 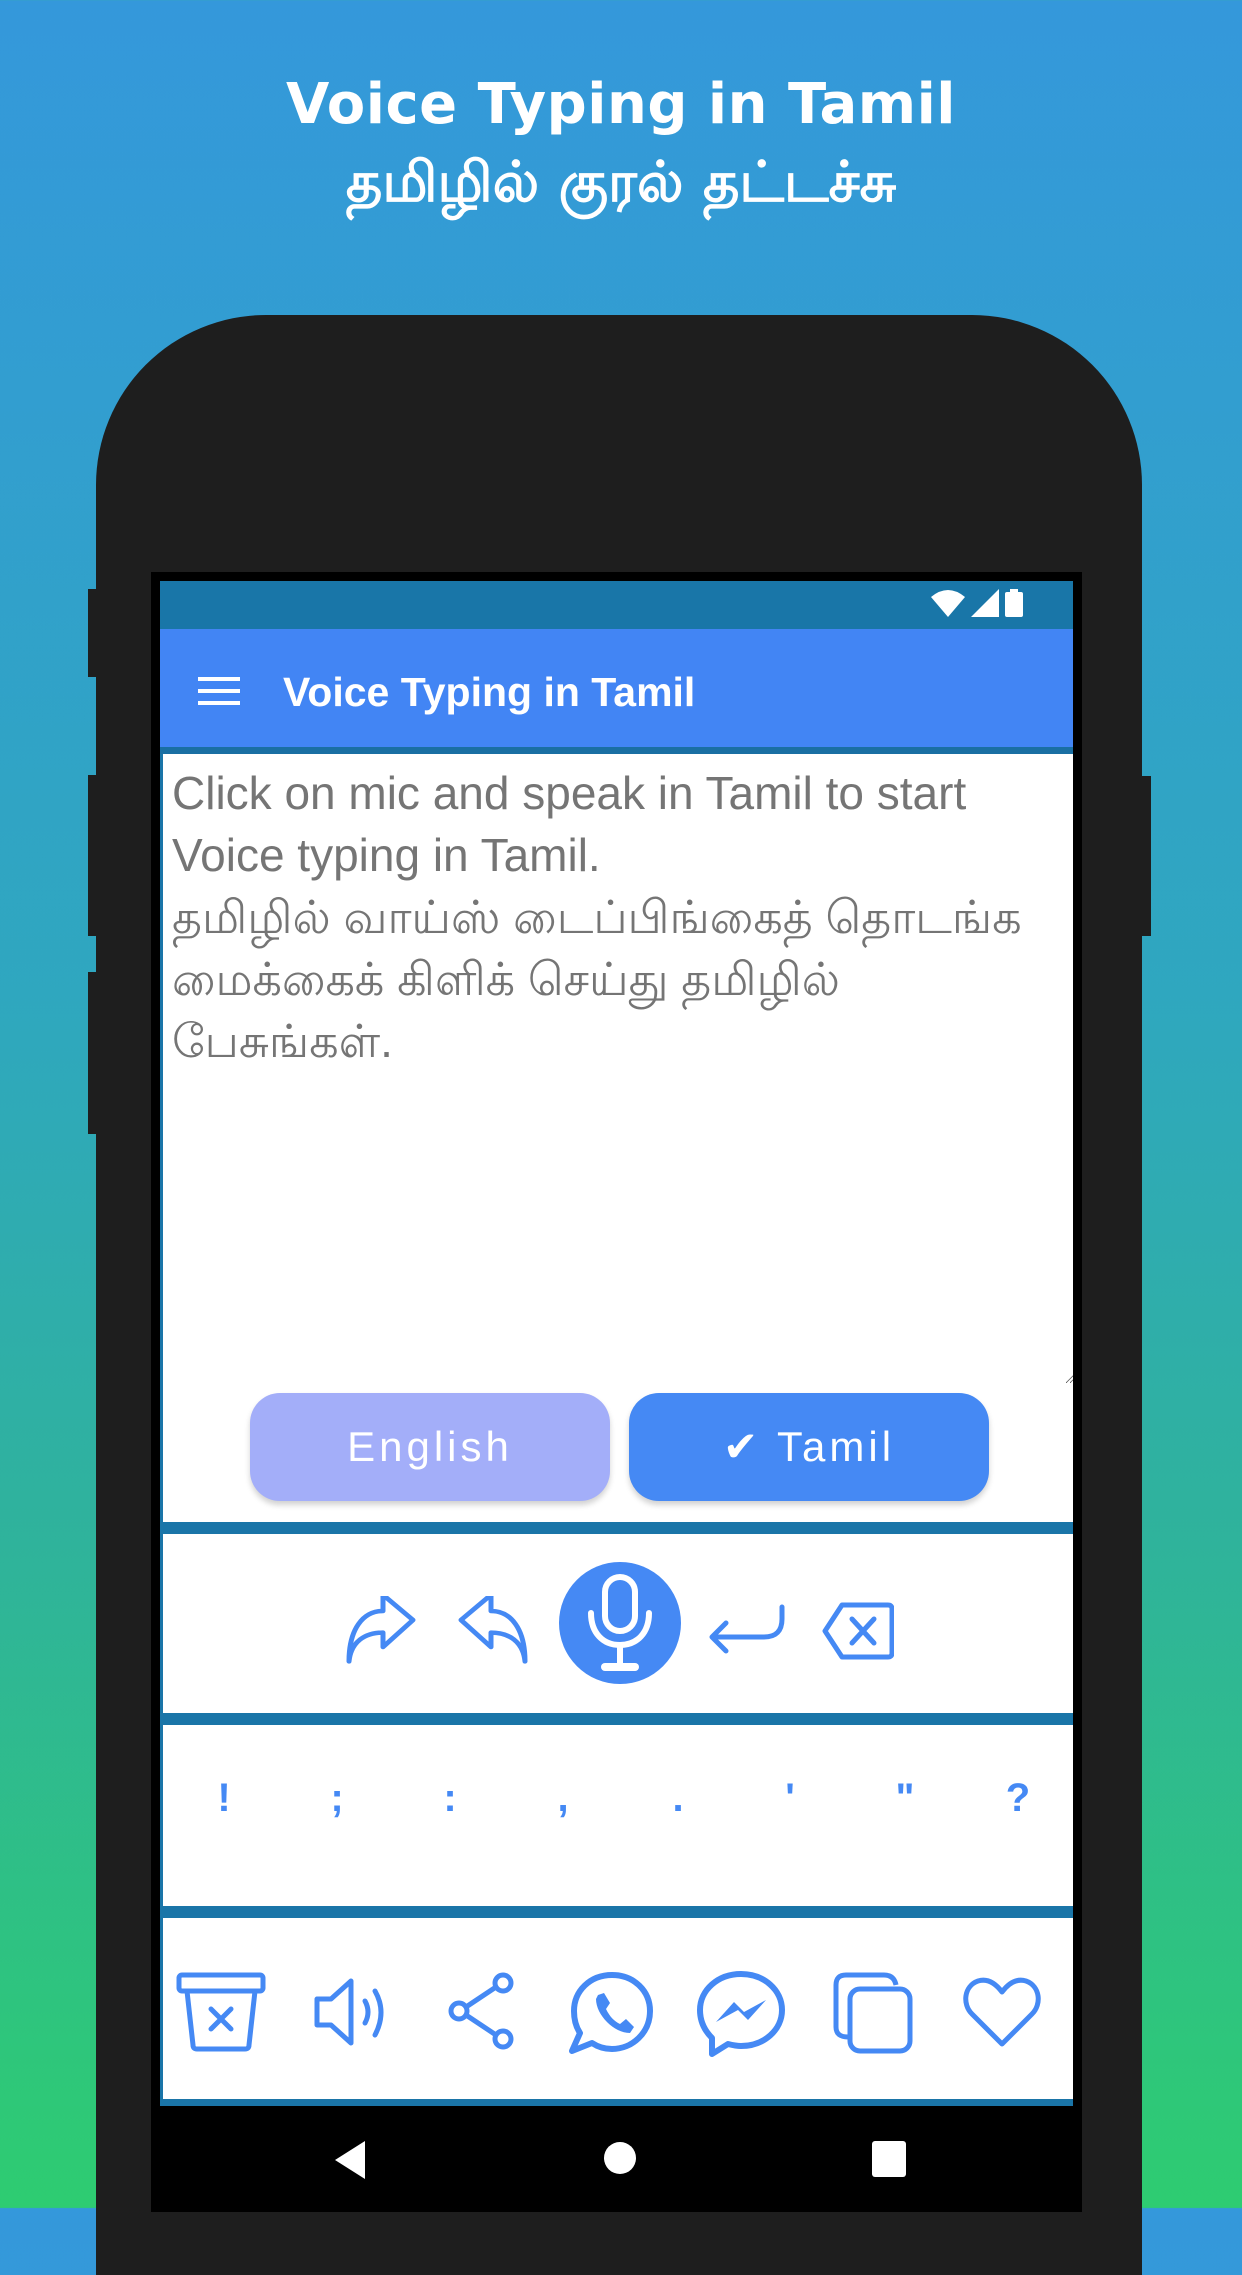 I want to click on share-button, so click(x=482, y=2011).